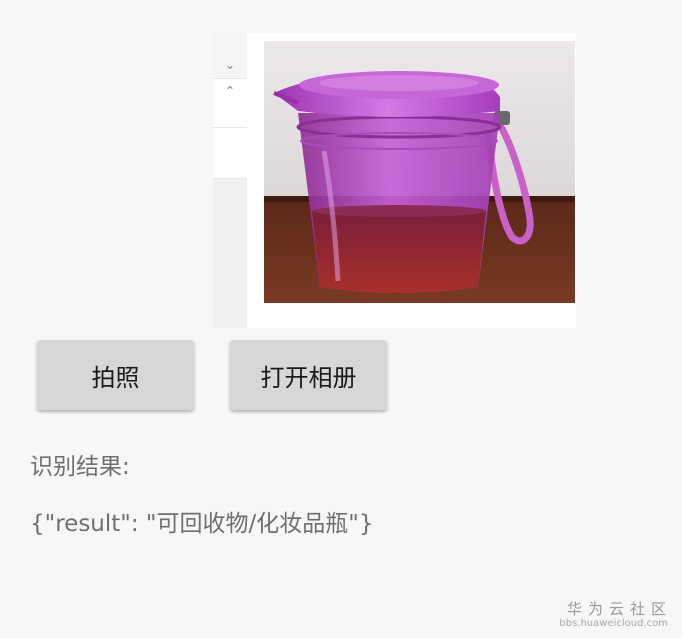 This screenshot has height=638, width=682. I want to click on watermark-url: bbs.huaweicloud.com, so click(613, 623).